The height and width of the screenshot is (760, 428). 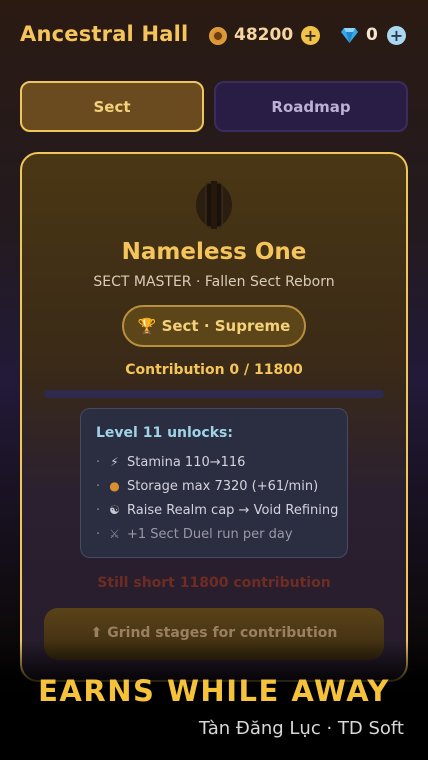 I want to click on unlock-item: · ☯ Raise Realm cap → Void Refining, so click(x=217, y=513).